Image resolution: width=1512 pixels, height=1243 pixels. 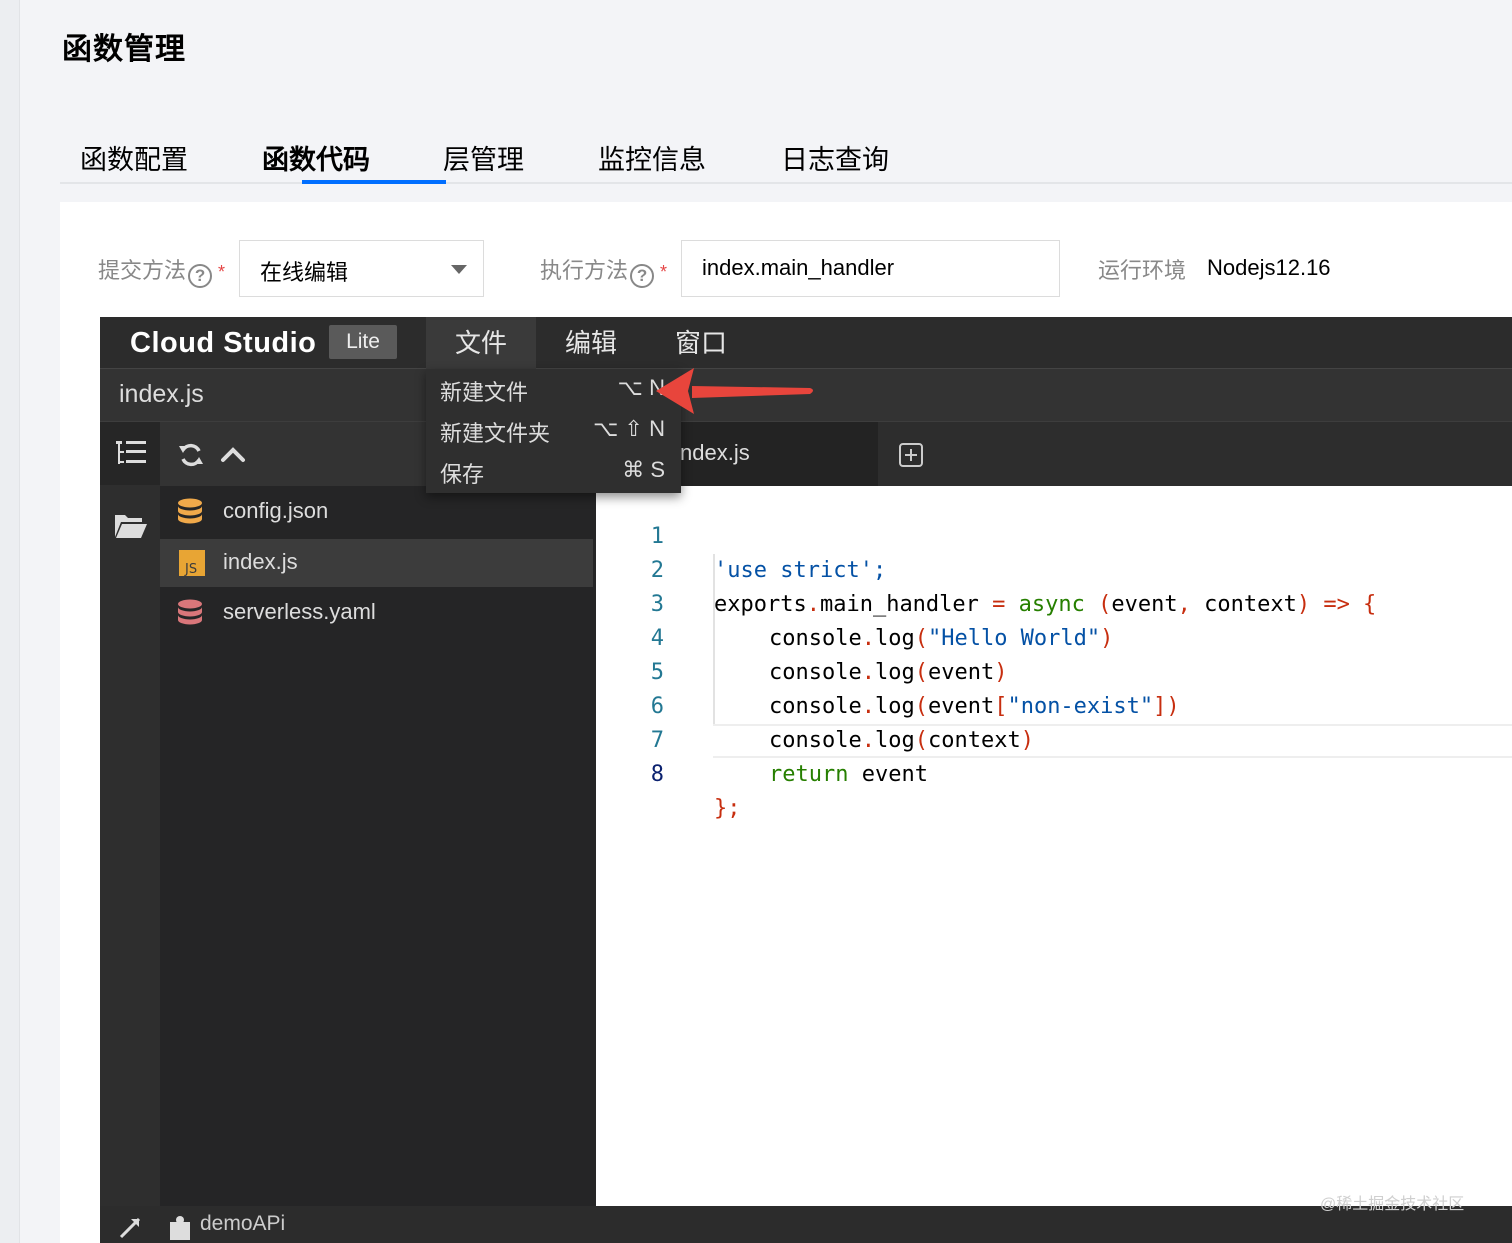 What do you see at coordinates (124, 49) in the screenshot?
I see `page-title: 函数管理` at bounding box center [124, 49].